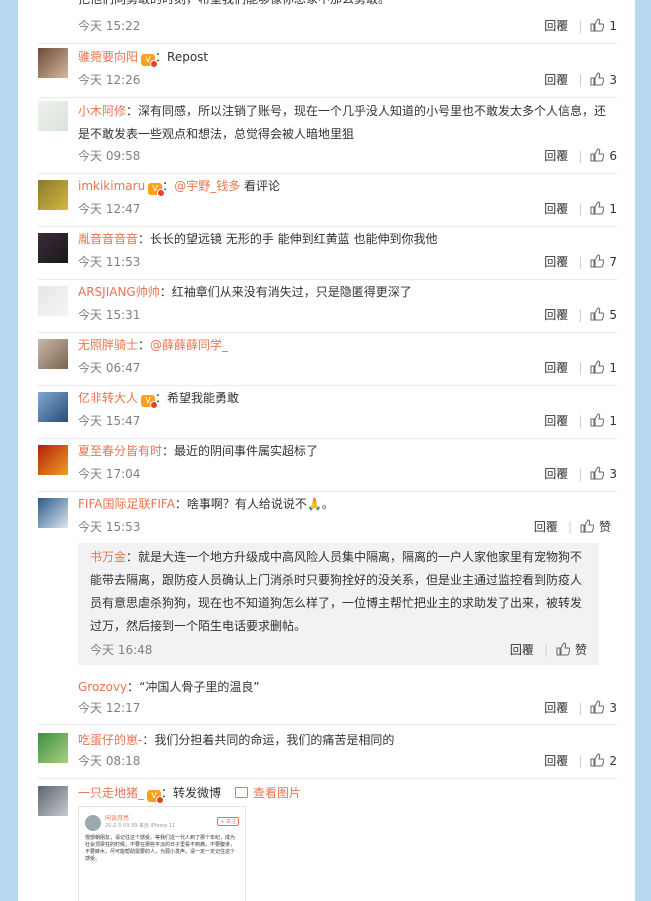 This screenshot has width=651, height=901. What do you see at coordinates (108, 239) in the screenshot?
I see `username: 胤音音音音` at bounding box center [108, 239].